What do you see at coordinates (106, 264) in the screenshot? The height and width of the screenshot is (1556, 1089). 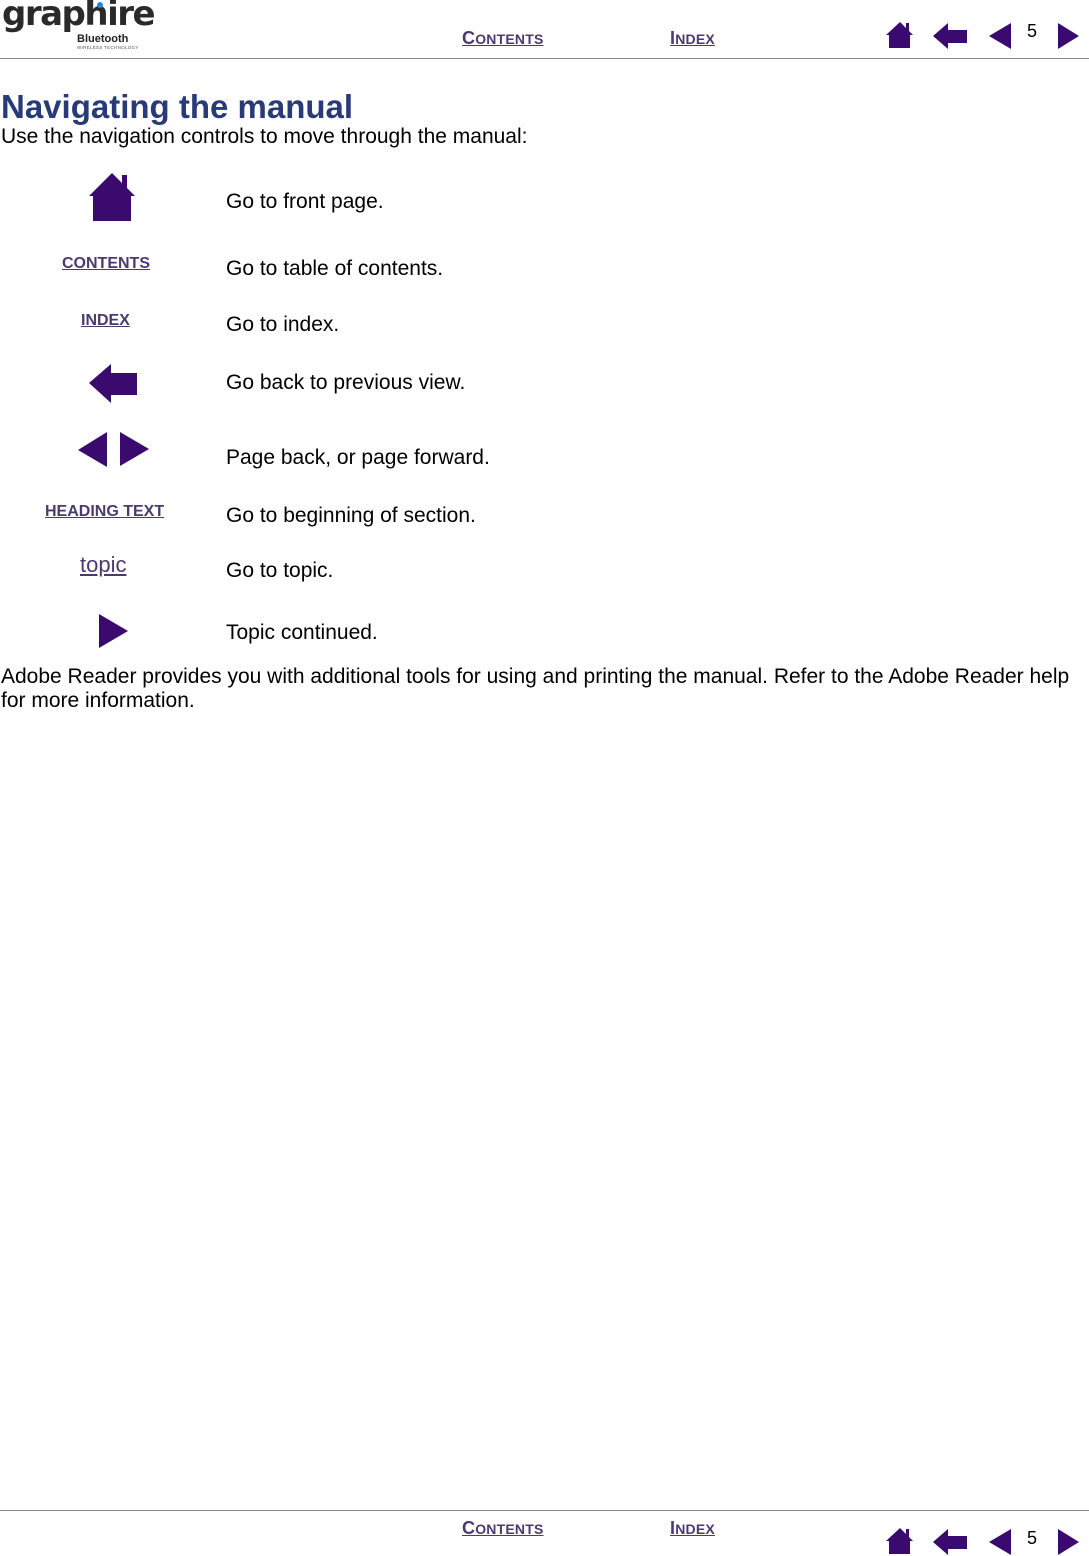 I see `contents-link-sample: CONTENTS` at bounding box center [106, 264].